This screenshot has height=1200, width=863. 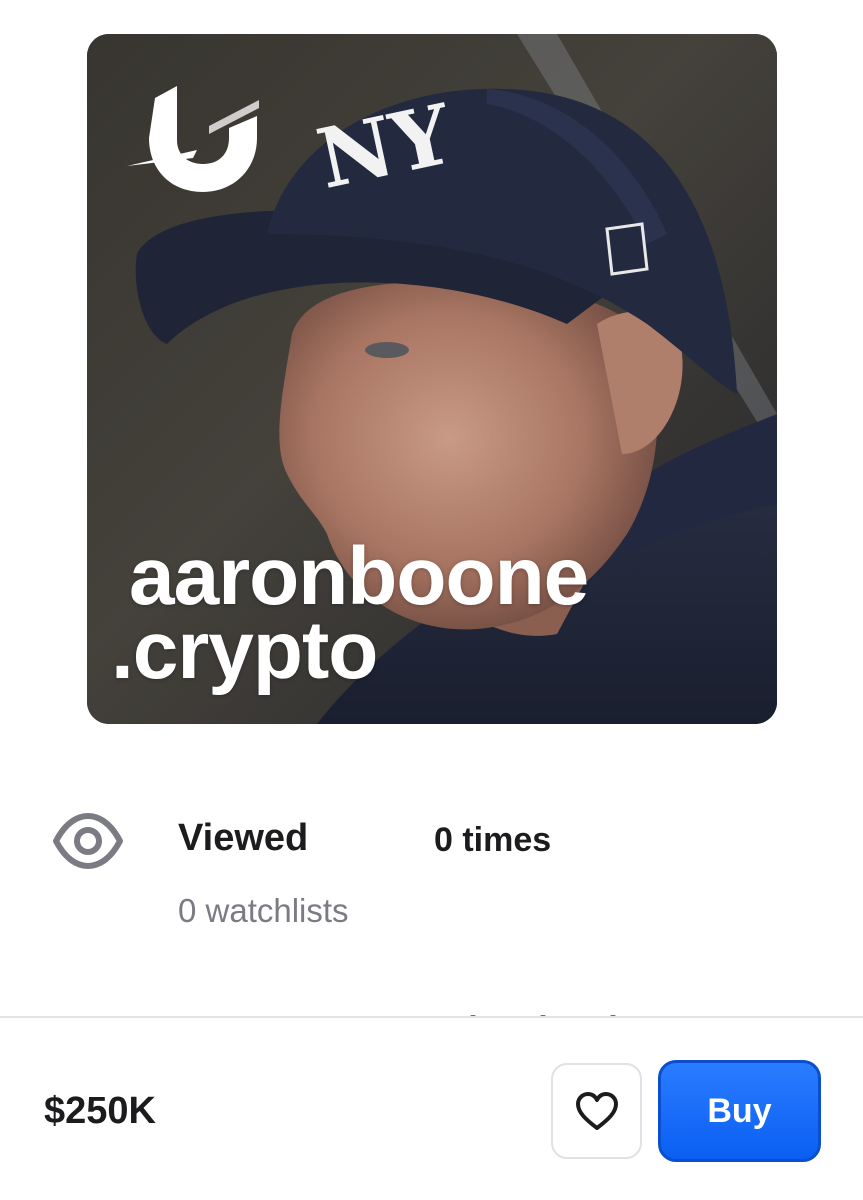 I want to click on add-to-watchlist-button, so click(x=596, y=1111).